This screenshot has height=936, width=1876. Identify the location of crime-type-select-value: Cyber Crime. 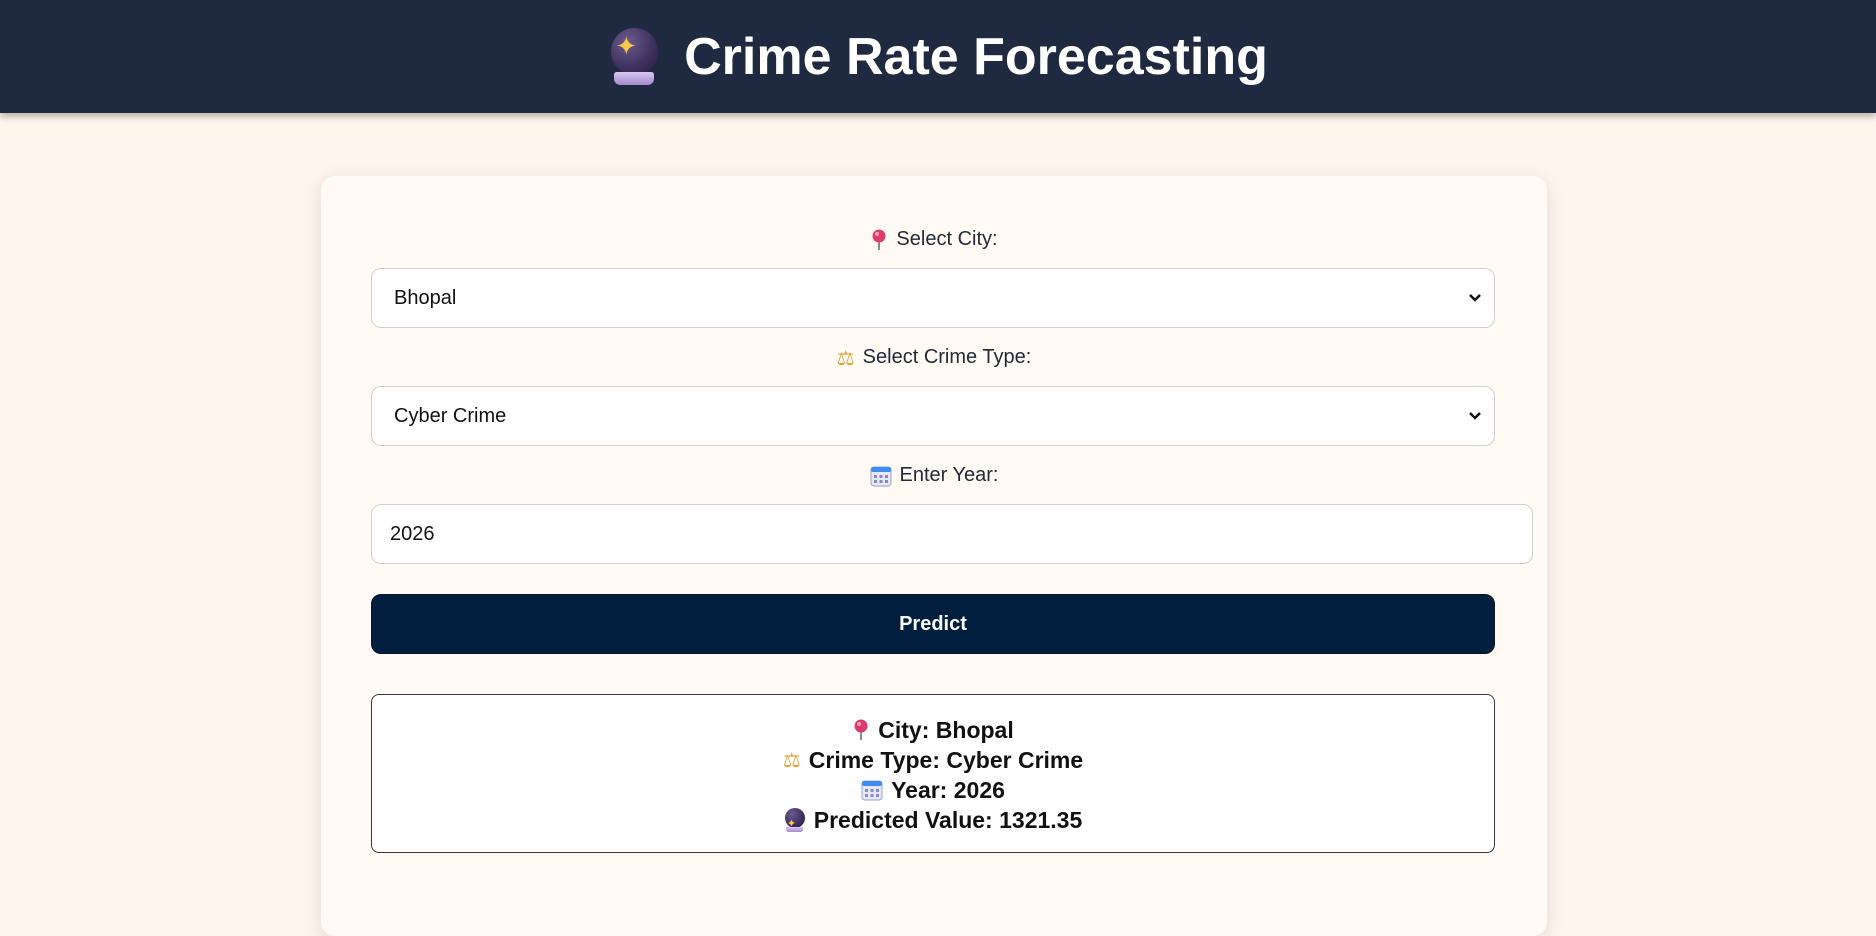
(450, 415).